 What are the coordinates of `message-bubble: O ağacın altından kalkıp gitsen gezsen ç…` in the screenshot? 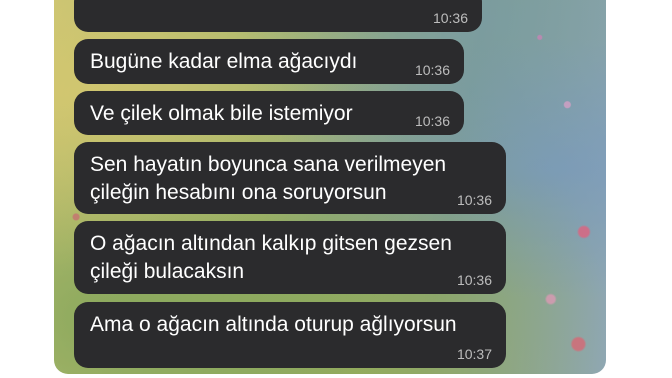 It's located at (290, 257).